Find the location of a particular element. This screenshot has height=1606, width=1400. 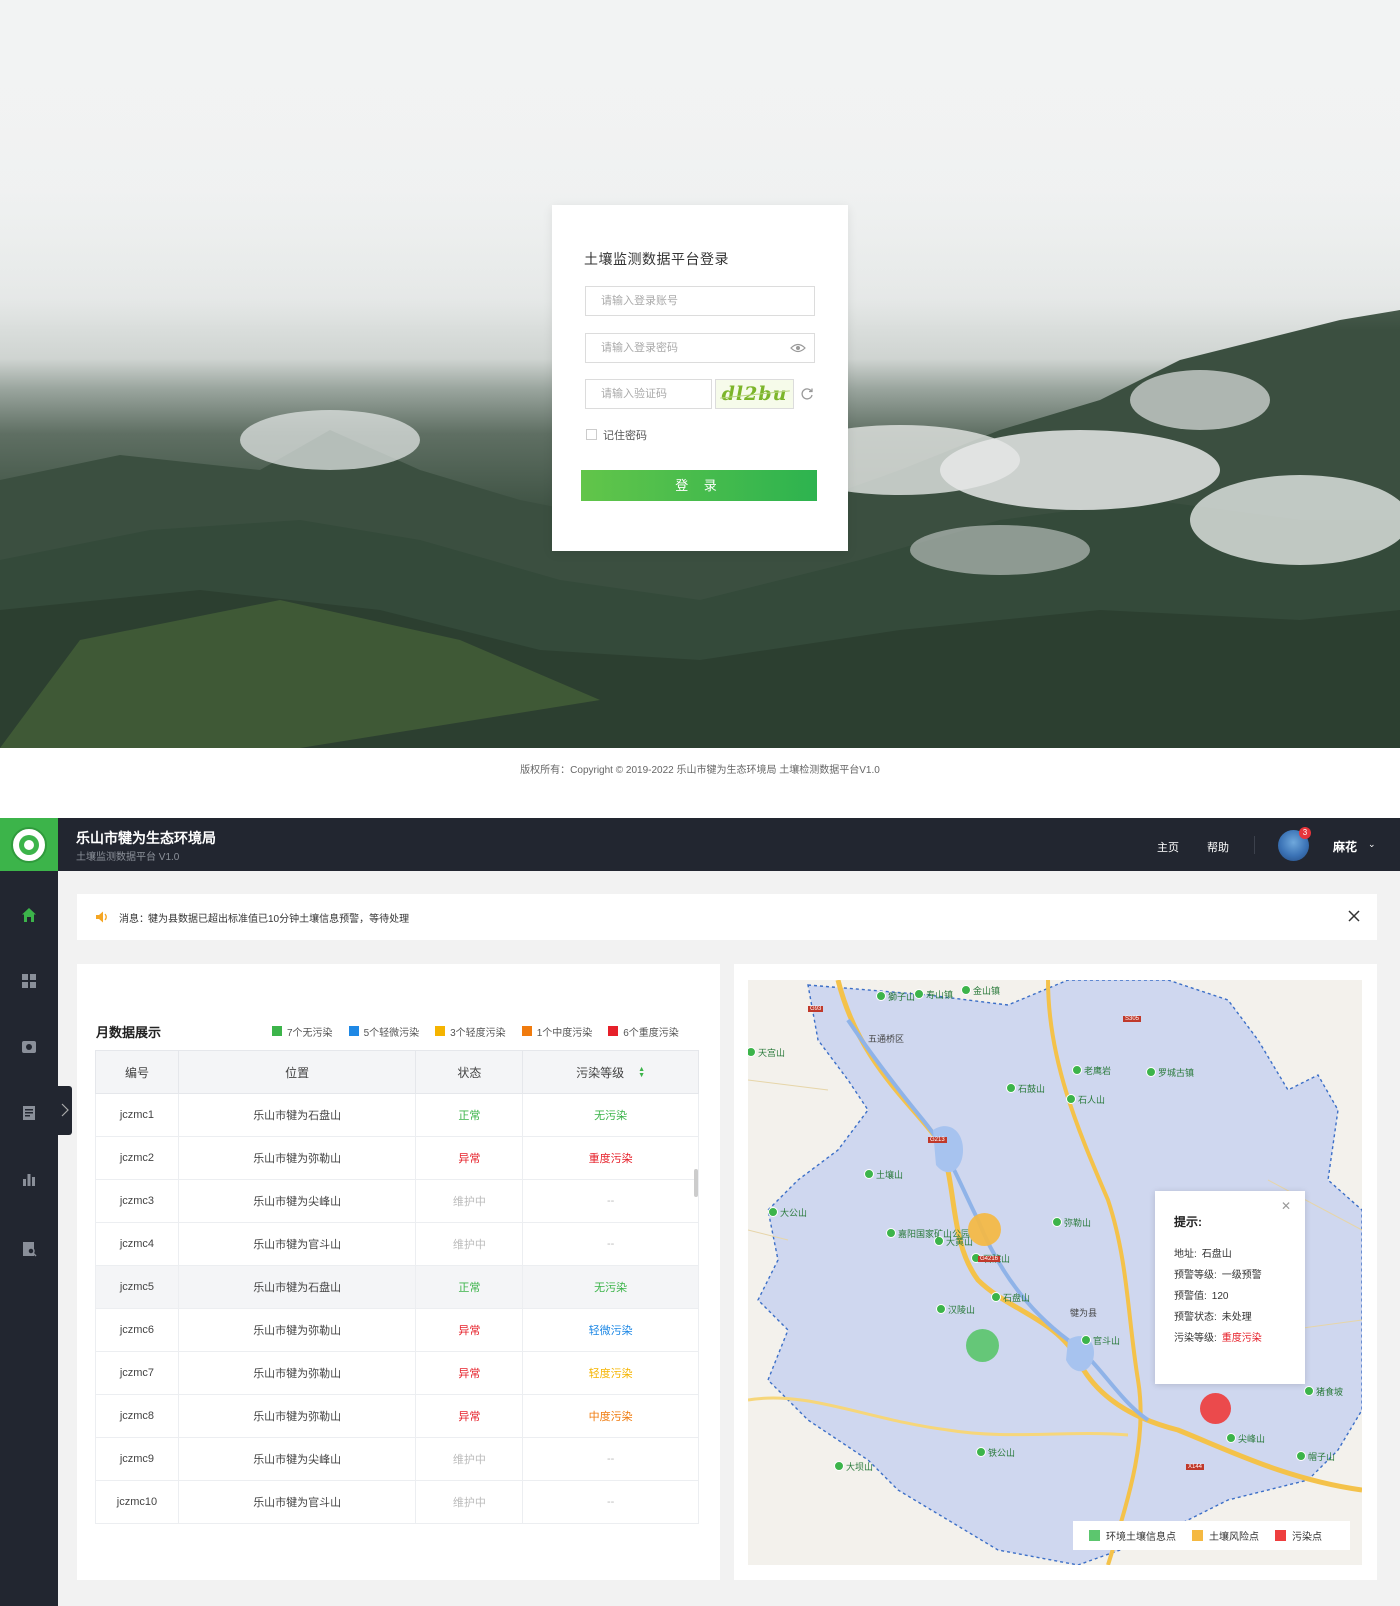

popup-row-value: 未处理 is located at coordinates (1236, 1317).